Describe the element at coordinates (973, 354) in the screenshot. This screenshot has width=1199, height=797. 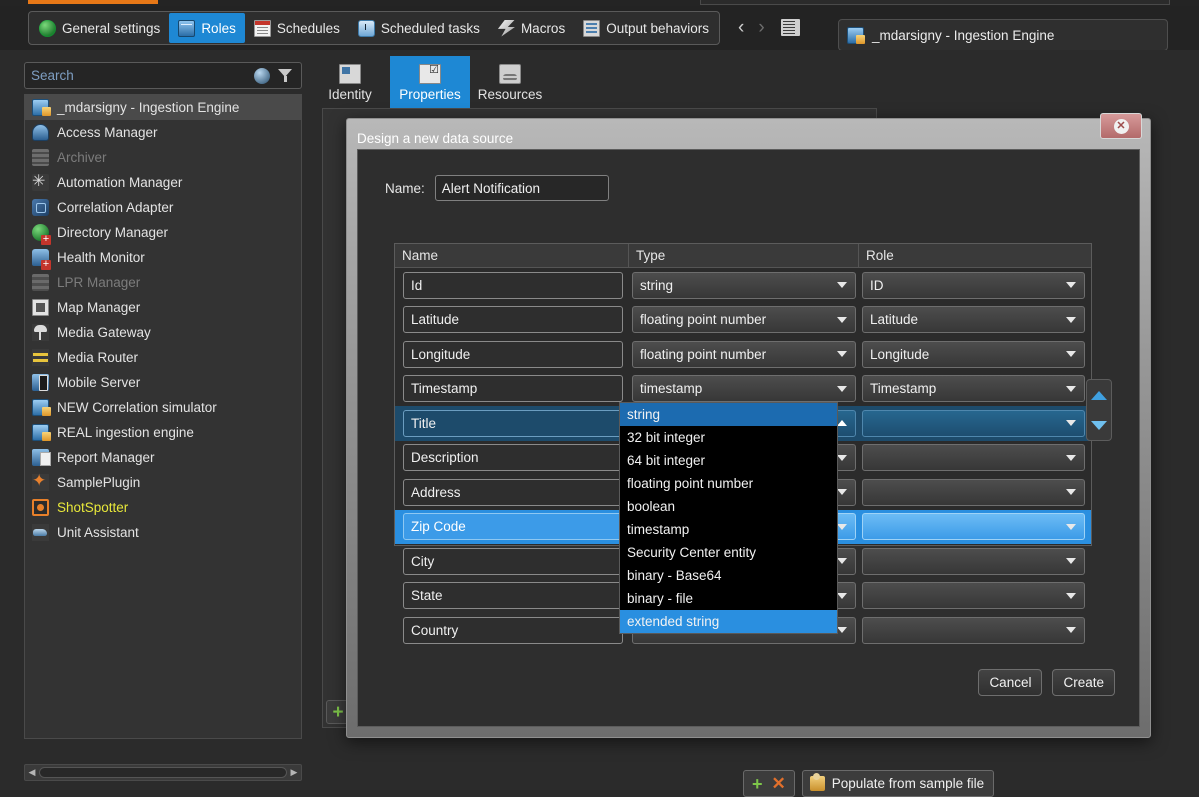
I see `field-role-combo: Longitude` at that location.